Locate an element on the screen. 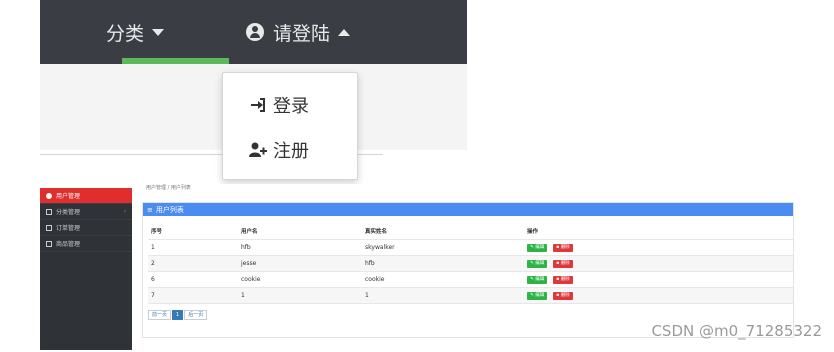 The image size is (834, 352). breadcrumb: 用户管理 / 用户列表 is located at coordinates (168, 188).